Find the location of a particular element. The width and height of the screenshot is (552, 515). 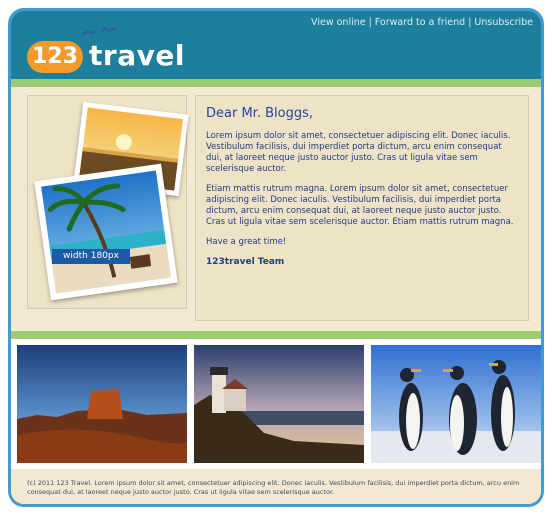

header-divider is located at coordinates (276, 83).